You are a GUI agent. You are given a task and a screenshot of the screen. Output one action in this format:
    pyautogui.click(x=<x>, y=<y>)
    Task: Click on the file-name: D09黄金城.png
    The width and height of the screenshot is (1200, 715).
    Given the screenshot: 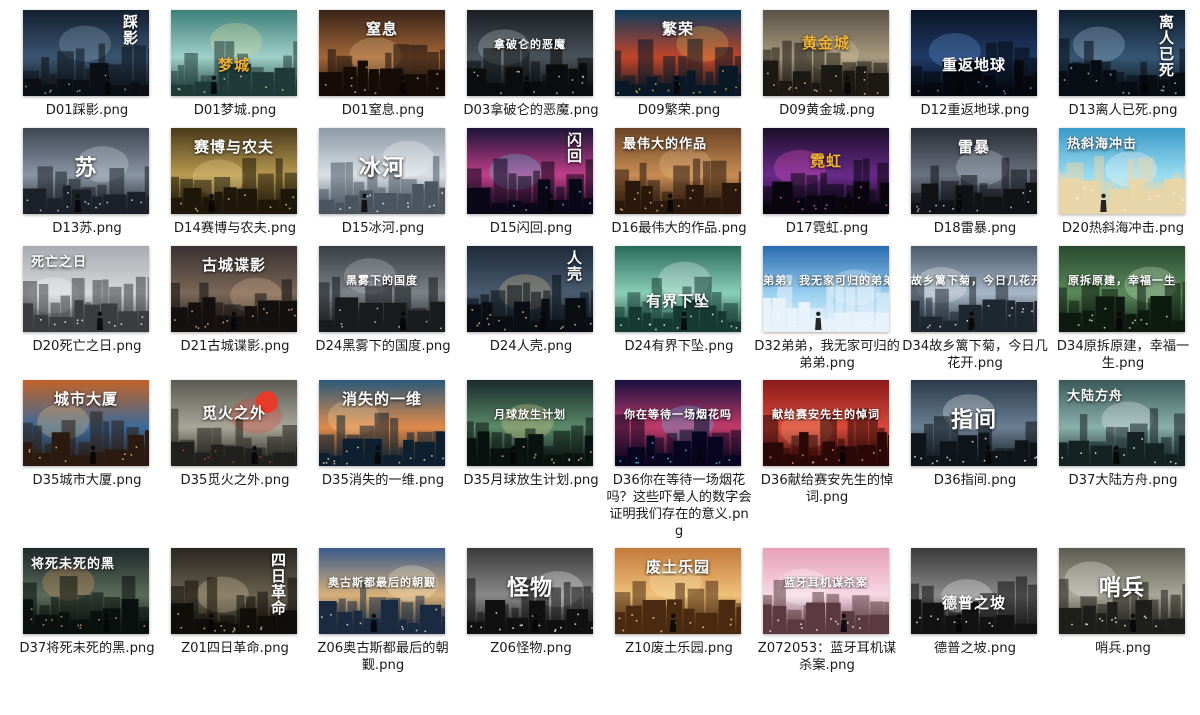 What is the action you would take?
    pyautogui.click(x=827, y=110)
    